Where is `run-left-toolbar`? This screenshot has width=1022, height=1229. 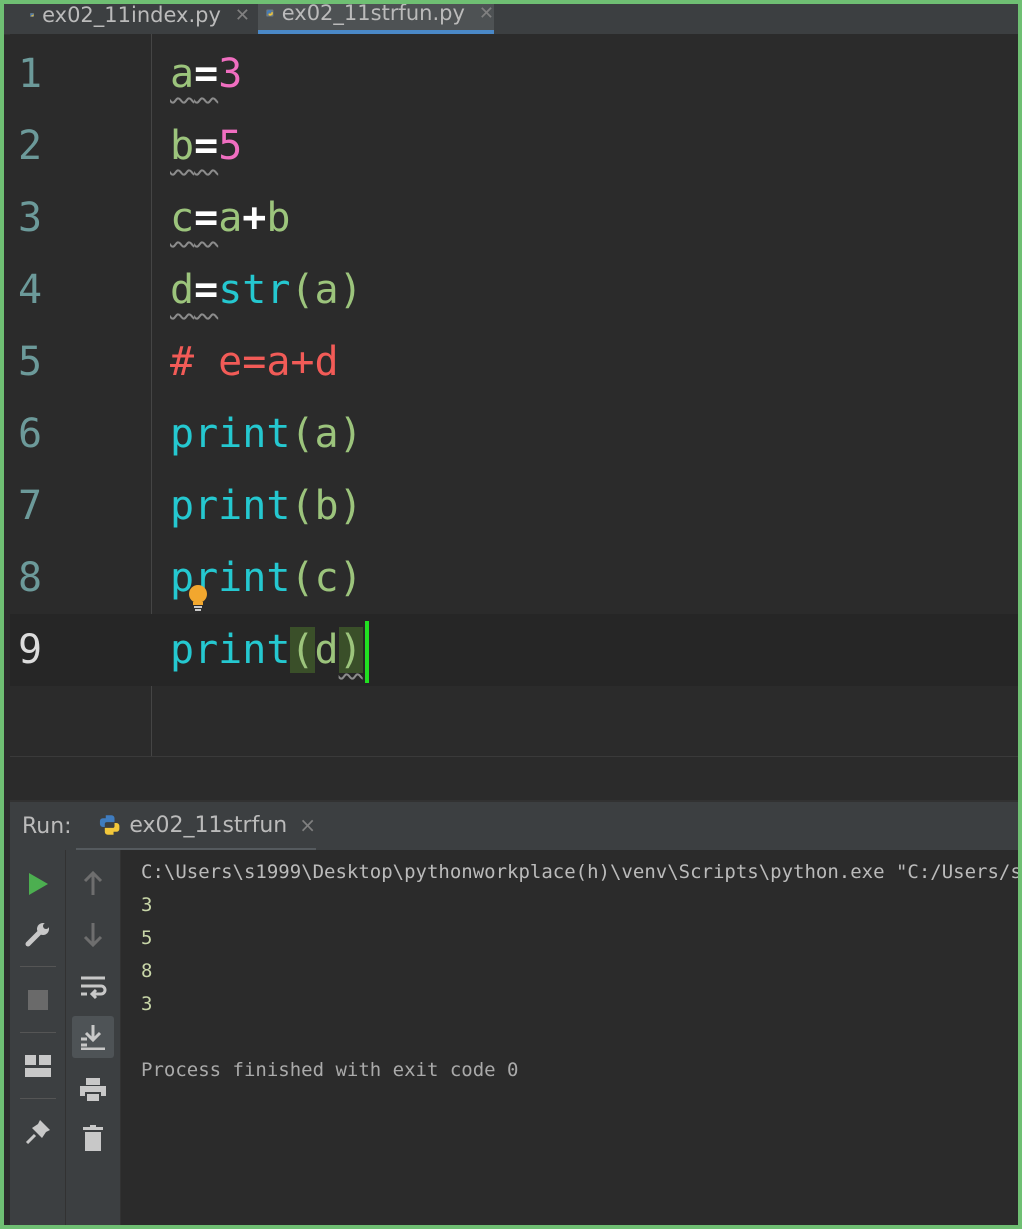
run-left-toolbar is located at coordinates (38, 1037).